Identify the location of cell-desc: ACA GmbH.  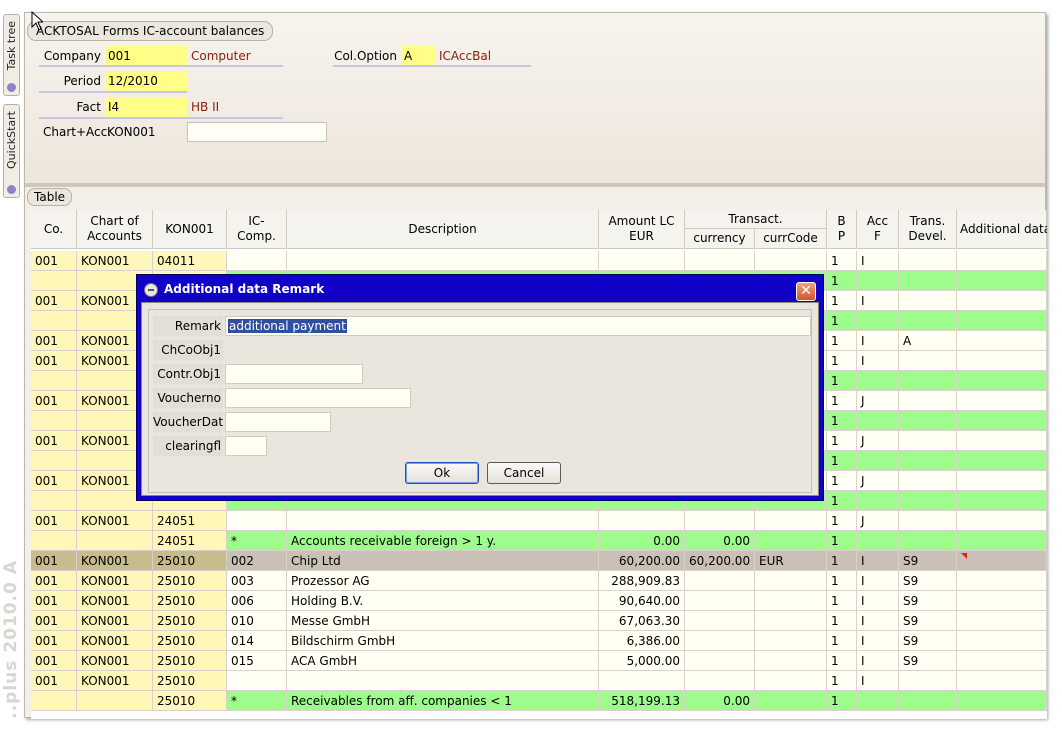
(443, 661).